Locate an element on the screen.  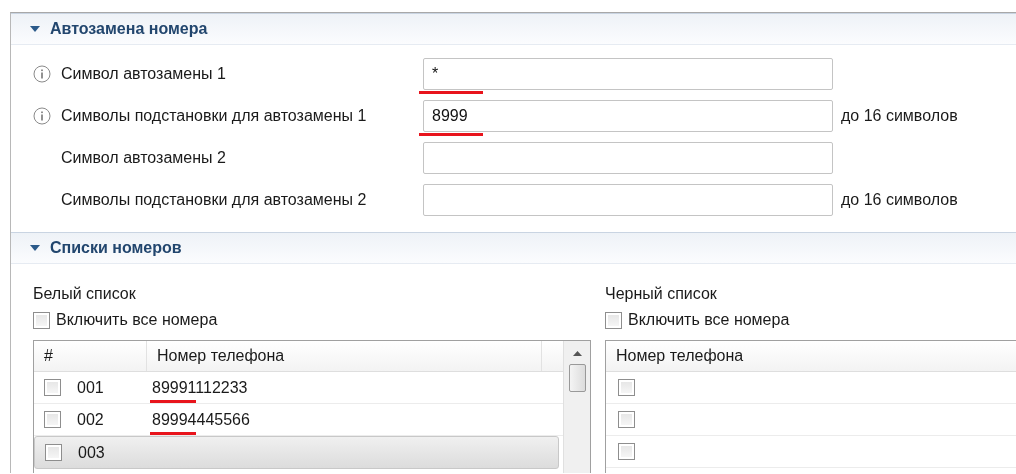
scroll-thumb is located at coordinates (577, 378).